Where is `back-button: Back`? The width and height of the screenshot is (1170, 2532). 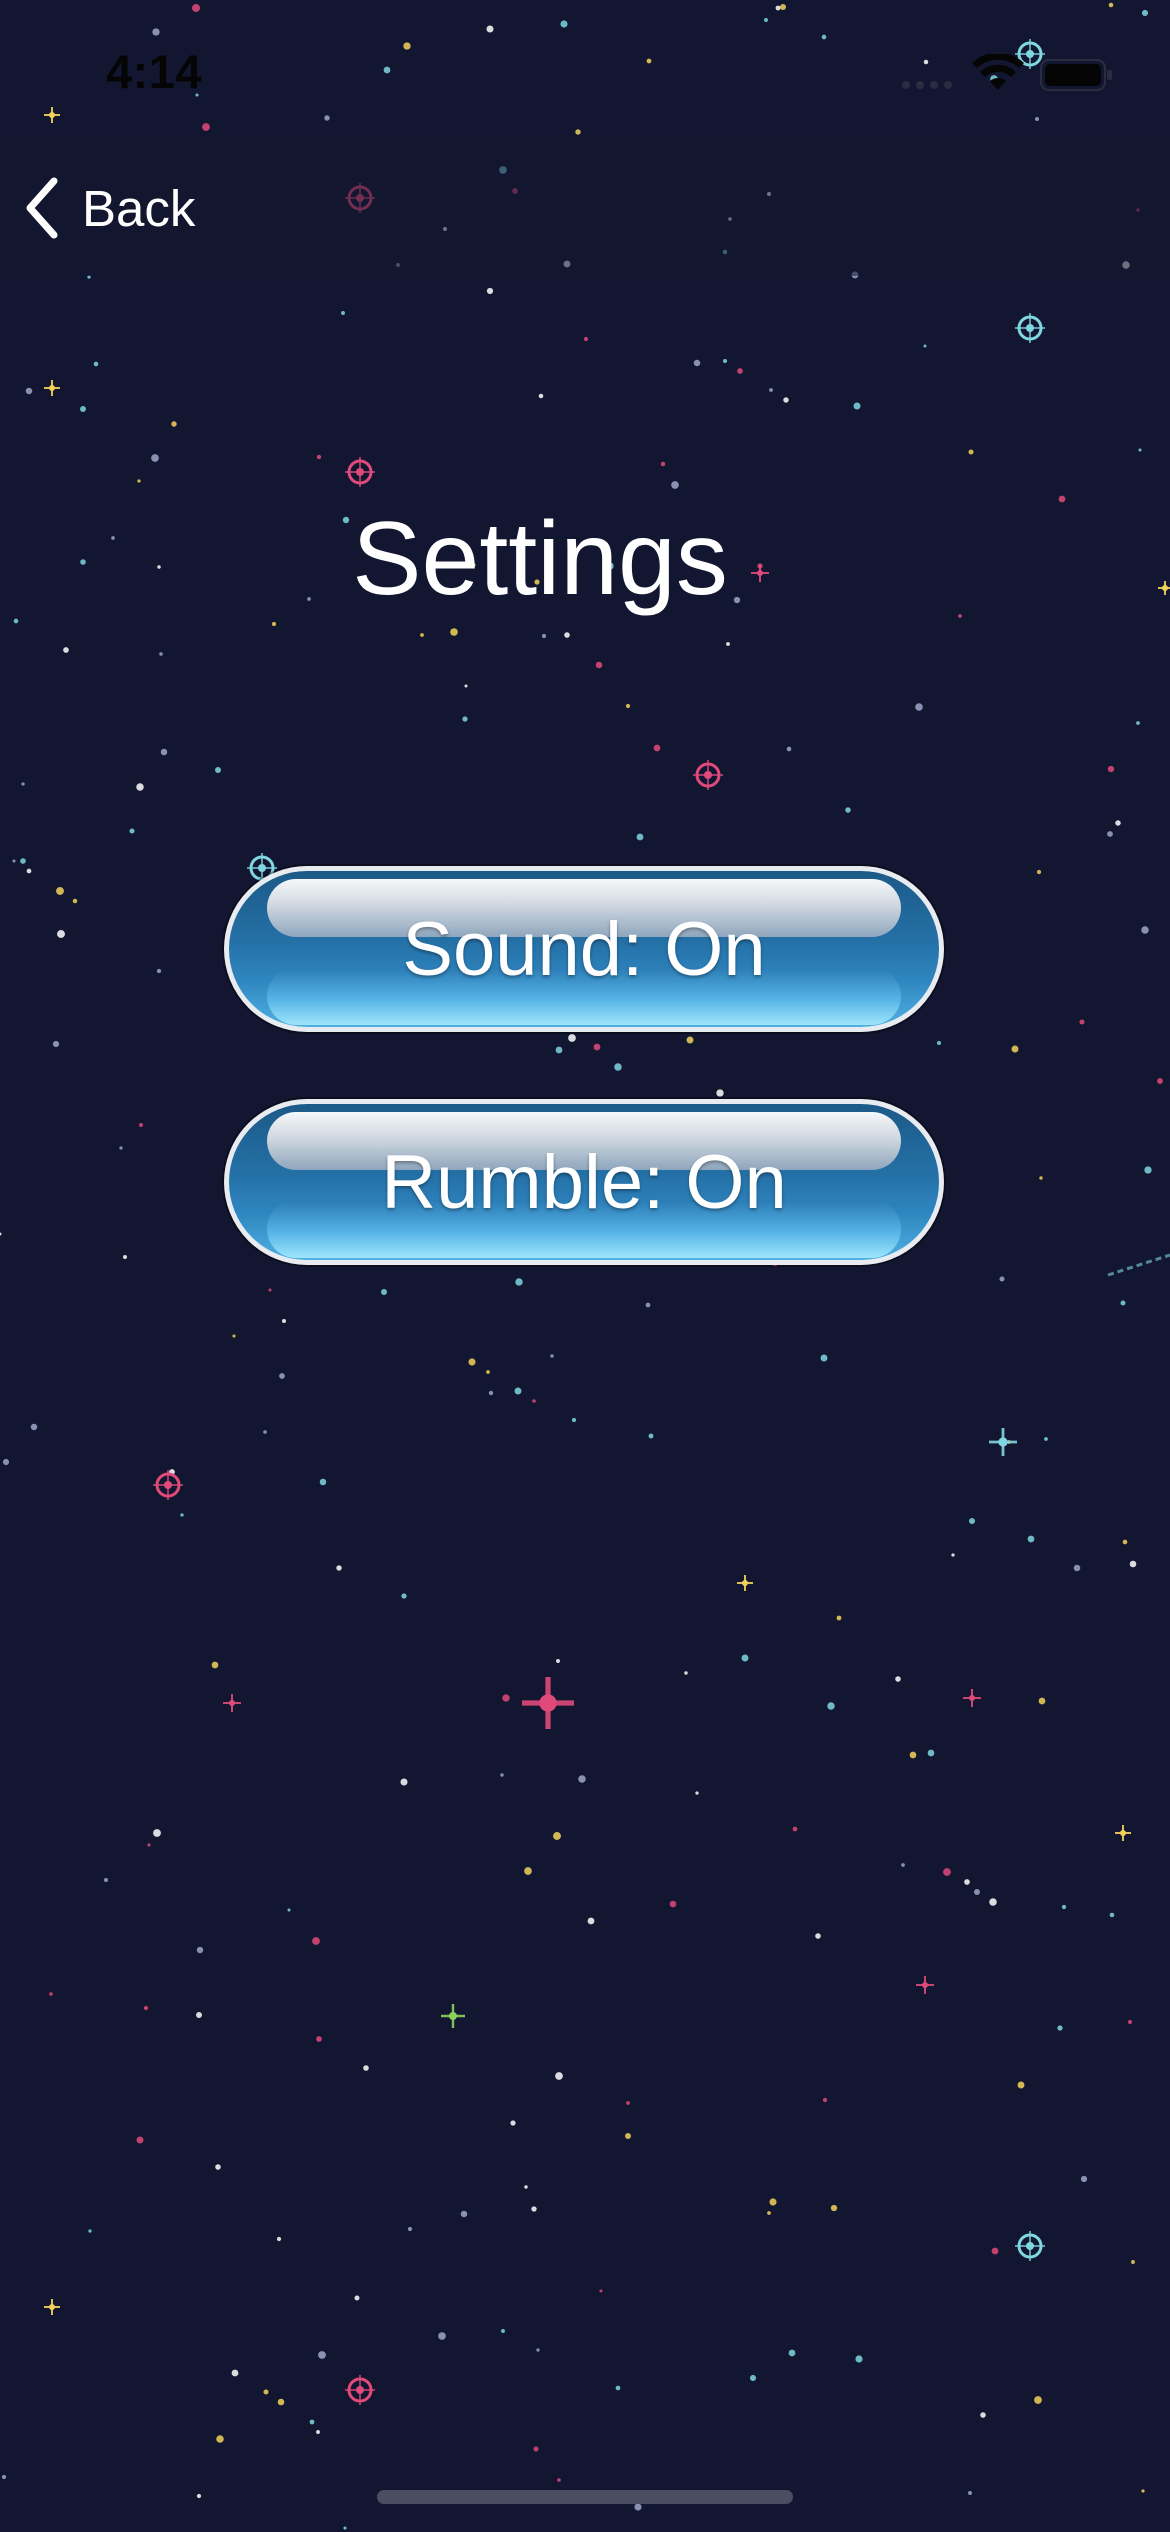 back-button: Back is located at coordinates (108, 208).